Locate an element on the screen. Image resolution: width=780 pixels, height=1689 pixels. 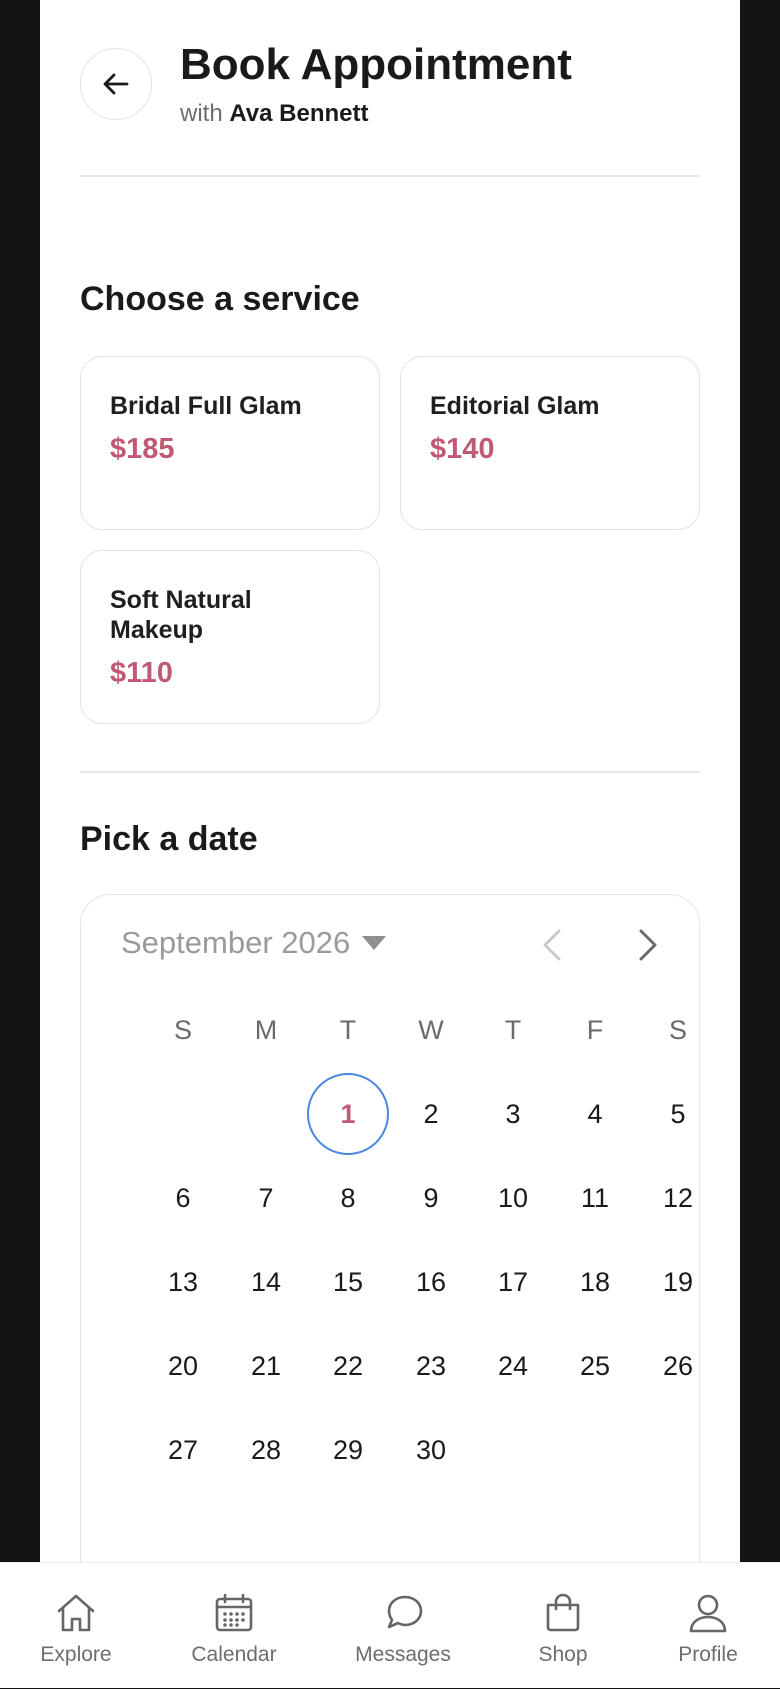
month-label: September 2026 is located at coordinates (236, 942).